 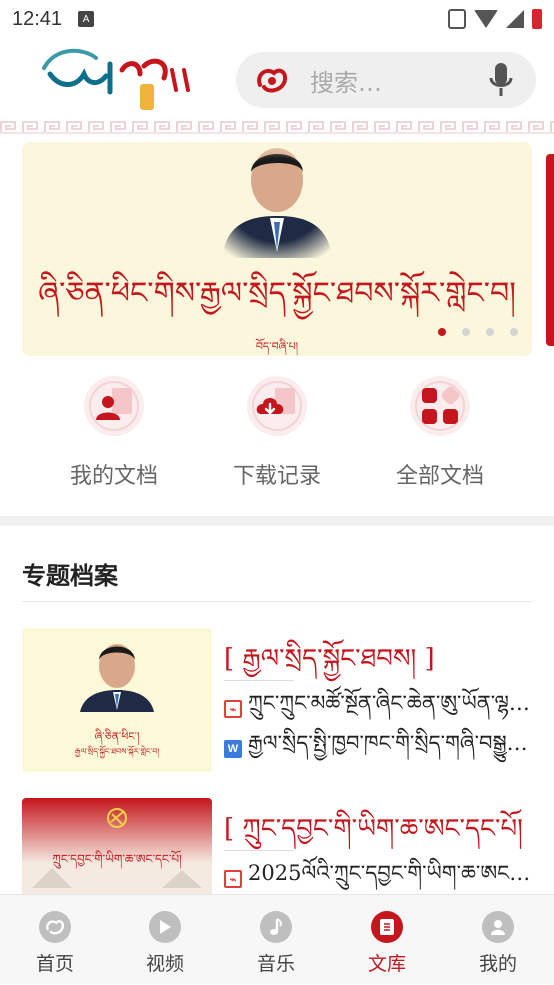 What do you see at coordinates (164, 964) in the screenshot?
I see `nav-label: 视频` at bounding box center [164, 964].